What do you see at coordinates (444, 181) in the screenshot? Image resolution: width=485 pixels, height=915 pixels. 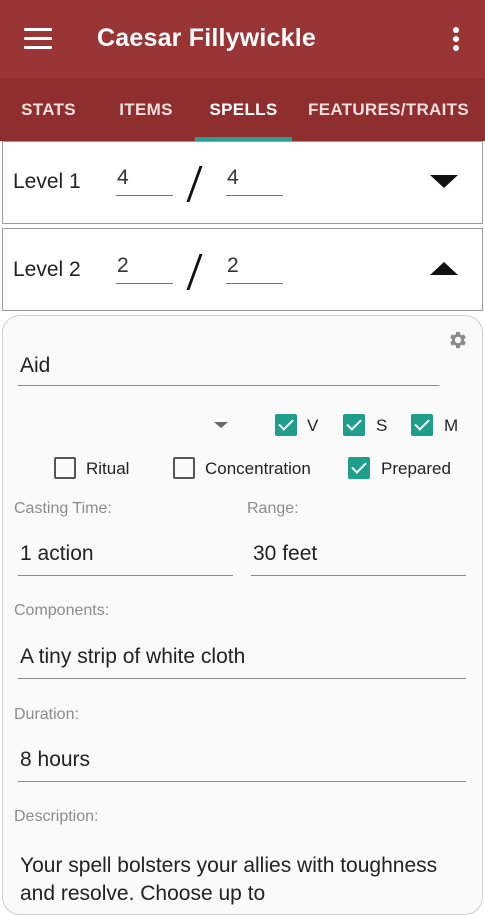 I see `expand-arrow-icon` at bounding box center [444, 181].